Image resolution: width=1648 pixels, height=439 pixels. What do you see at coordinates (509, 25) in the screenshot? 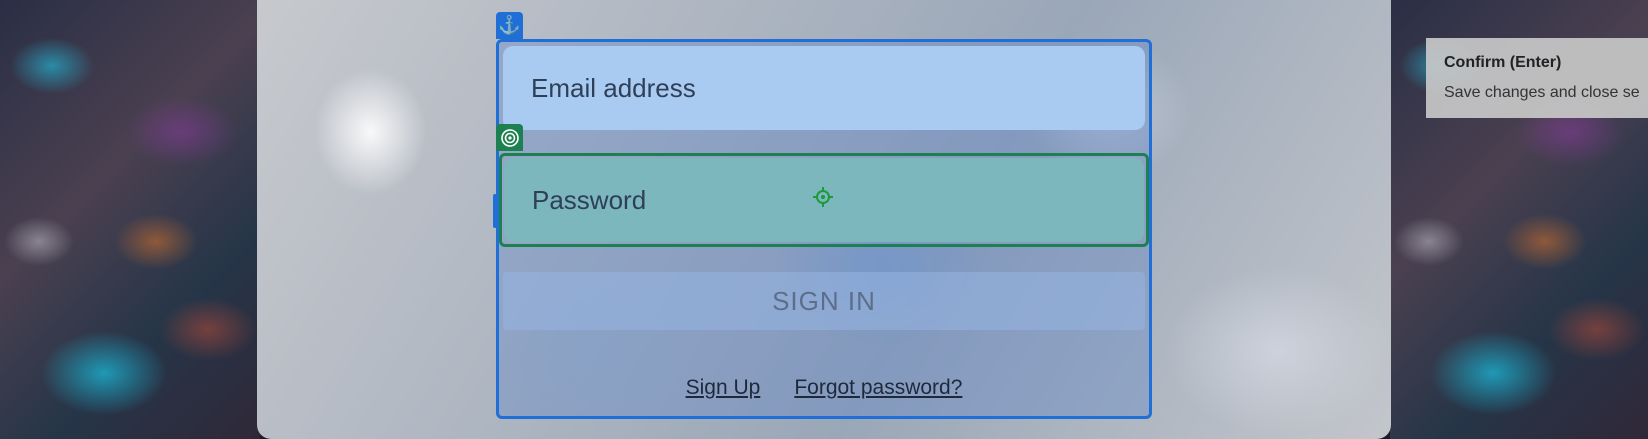
I see `anchor-icon: ⚓` at bounding box center [509, 25].